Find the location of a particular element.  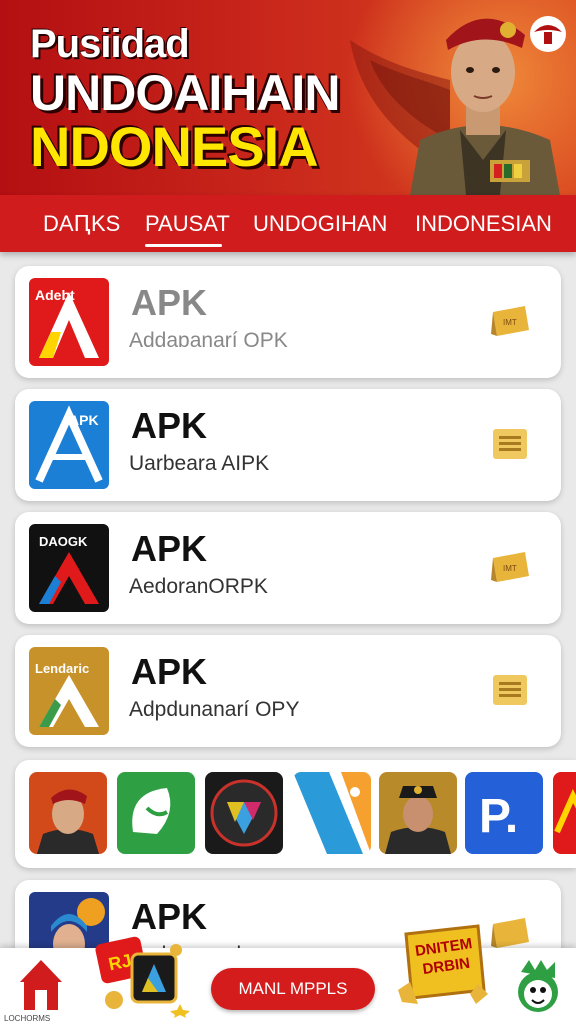

main-apps-button: MANL MPPLS is located at coordinates (293, 989).